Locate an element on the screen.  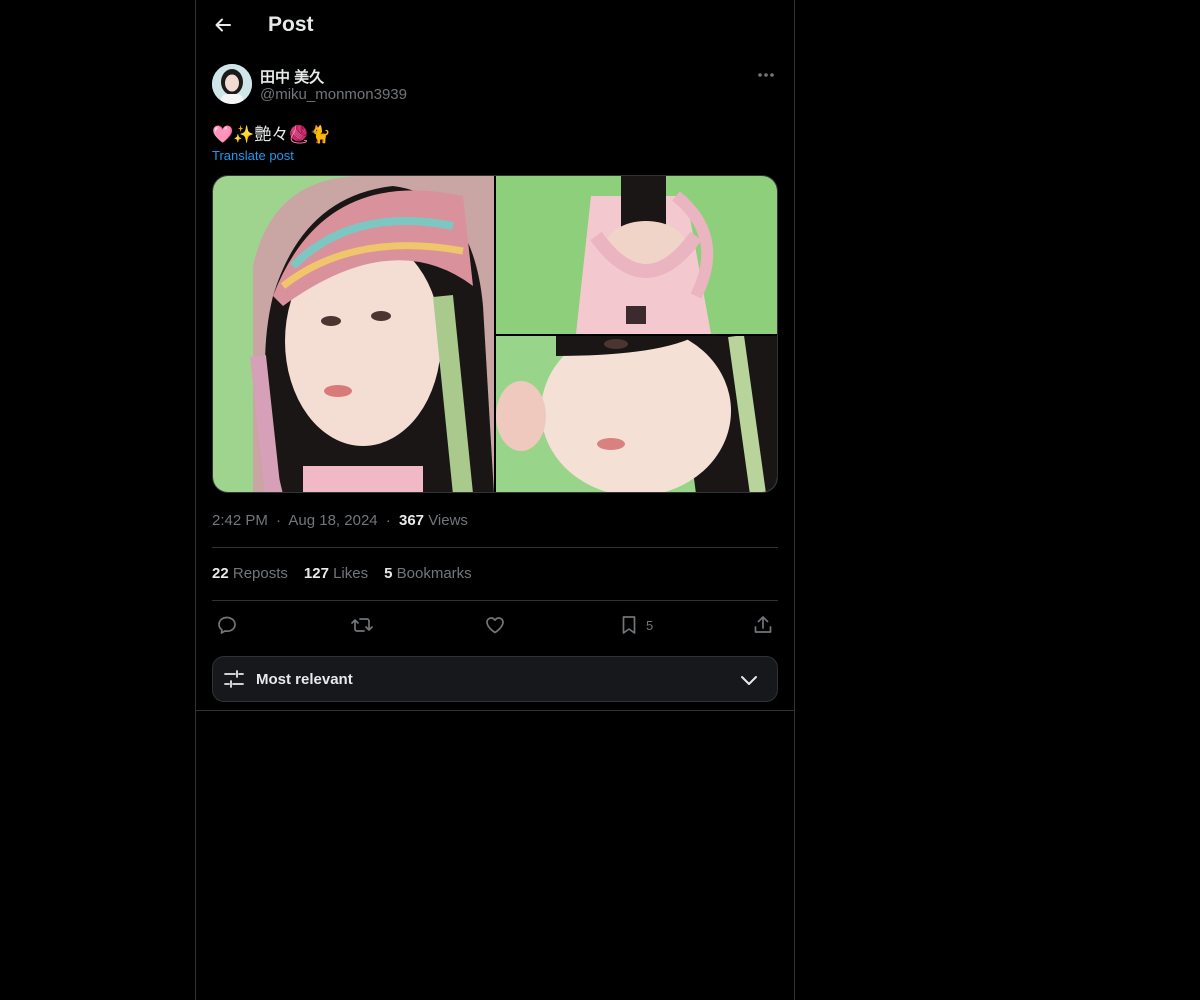
reposts-stat: 22 Reposts is located at coordinates (250, 573).